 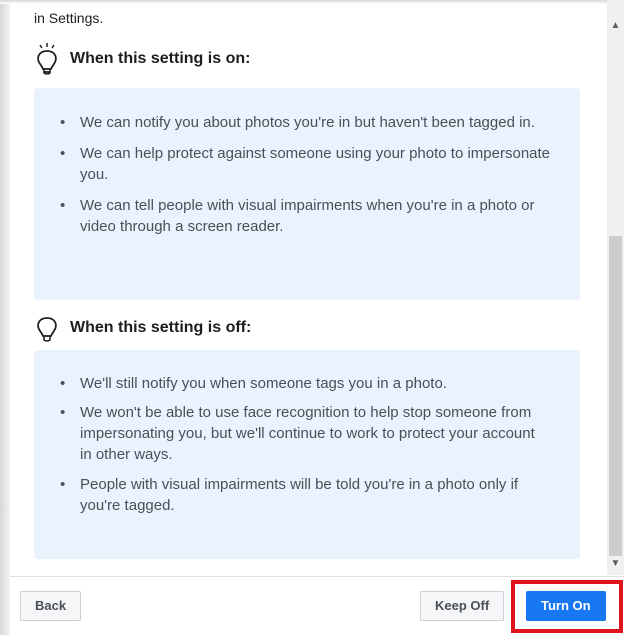 I want to click on back-button: Back, so click(x=51, y=606).